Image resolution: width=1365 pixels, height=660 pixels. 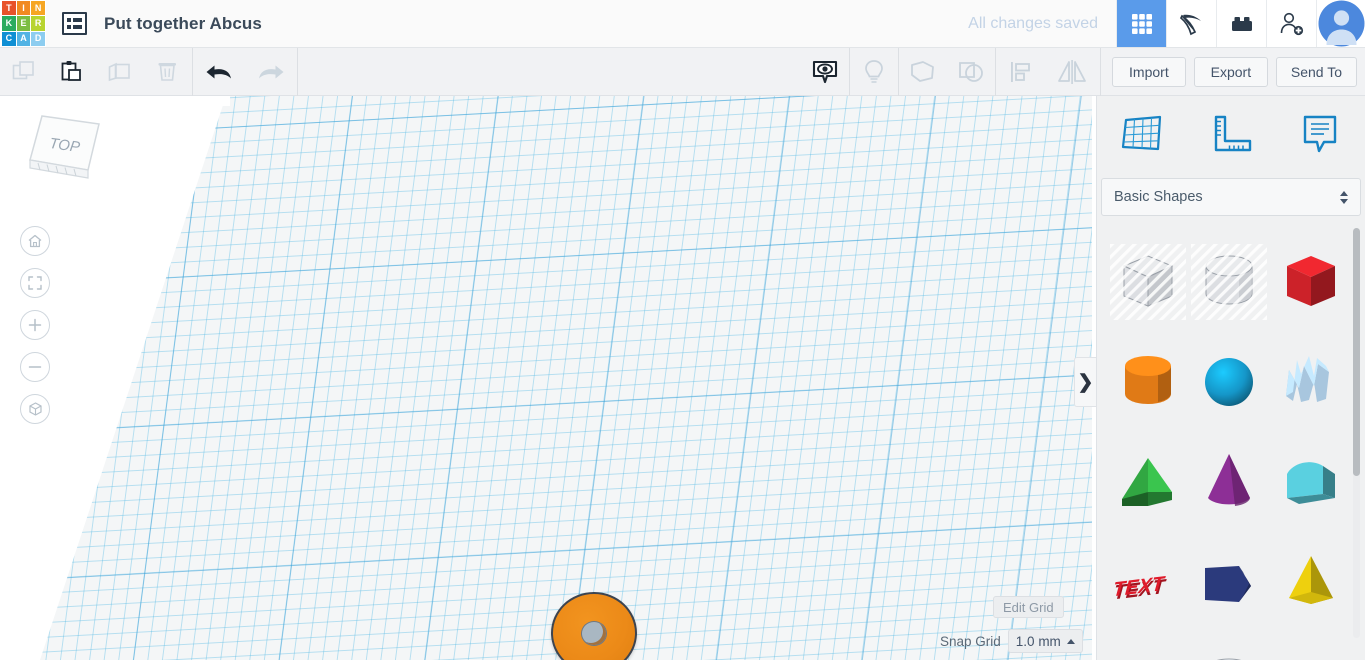 I want to click on shapes-scrollbar, so click(x=1356, y=433).